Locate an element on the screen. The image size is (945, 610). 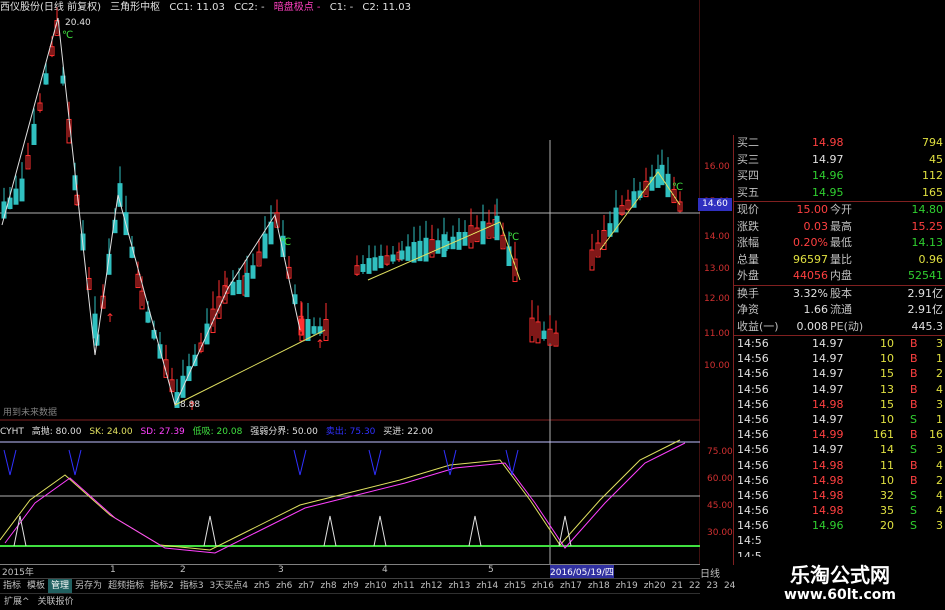
bid-label: 买二 is located at coordinates (748, 142).